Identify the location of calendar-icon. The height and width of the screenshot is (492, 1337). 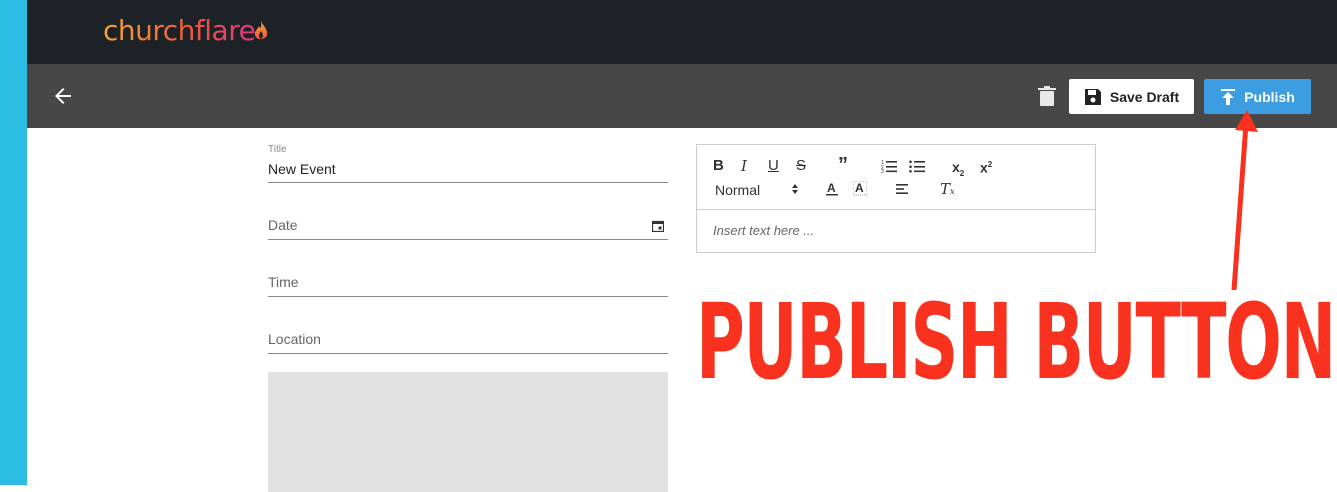
(658, 226).